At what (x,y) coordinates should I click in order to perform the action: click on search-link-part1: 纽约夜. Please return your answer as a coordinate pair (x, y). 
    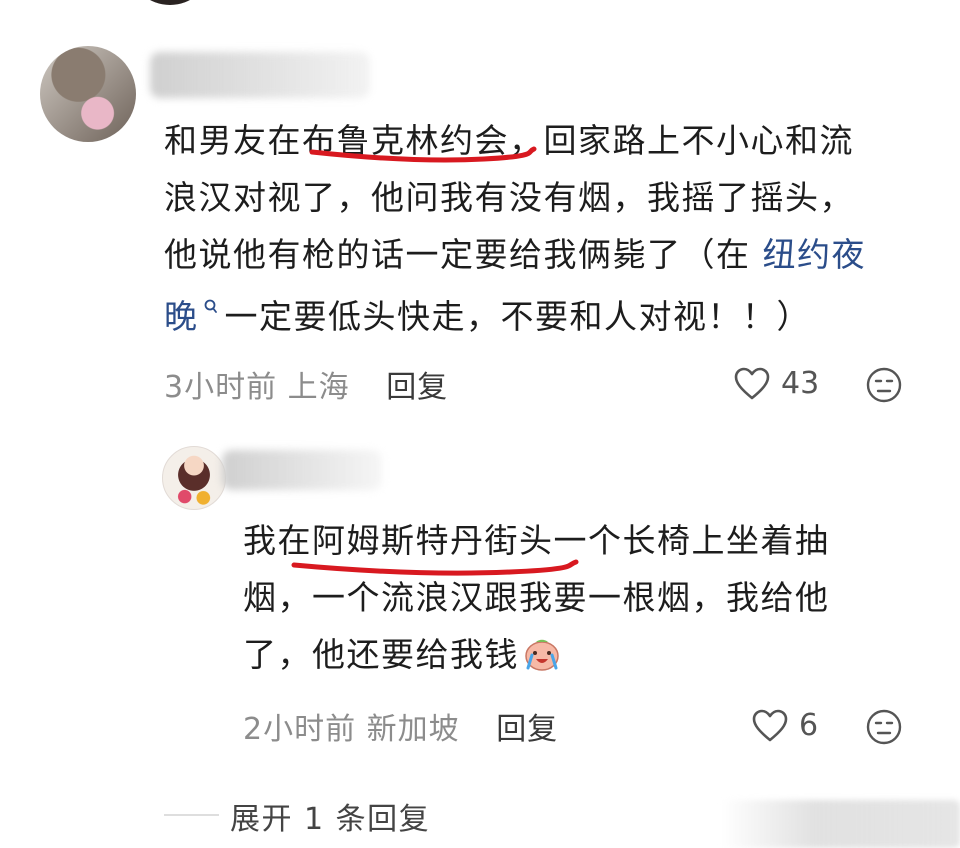
    Looking at the image, I should click on (815, 254).